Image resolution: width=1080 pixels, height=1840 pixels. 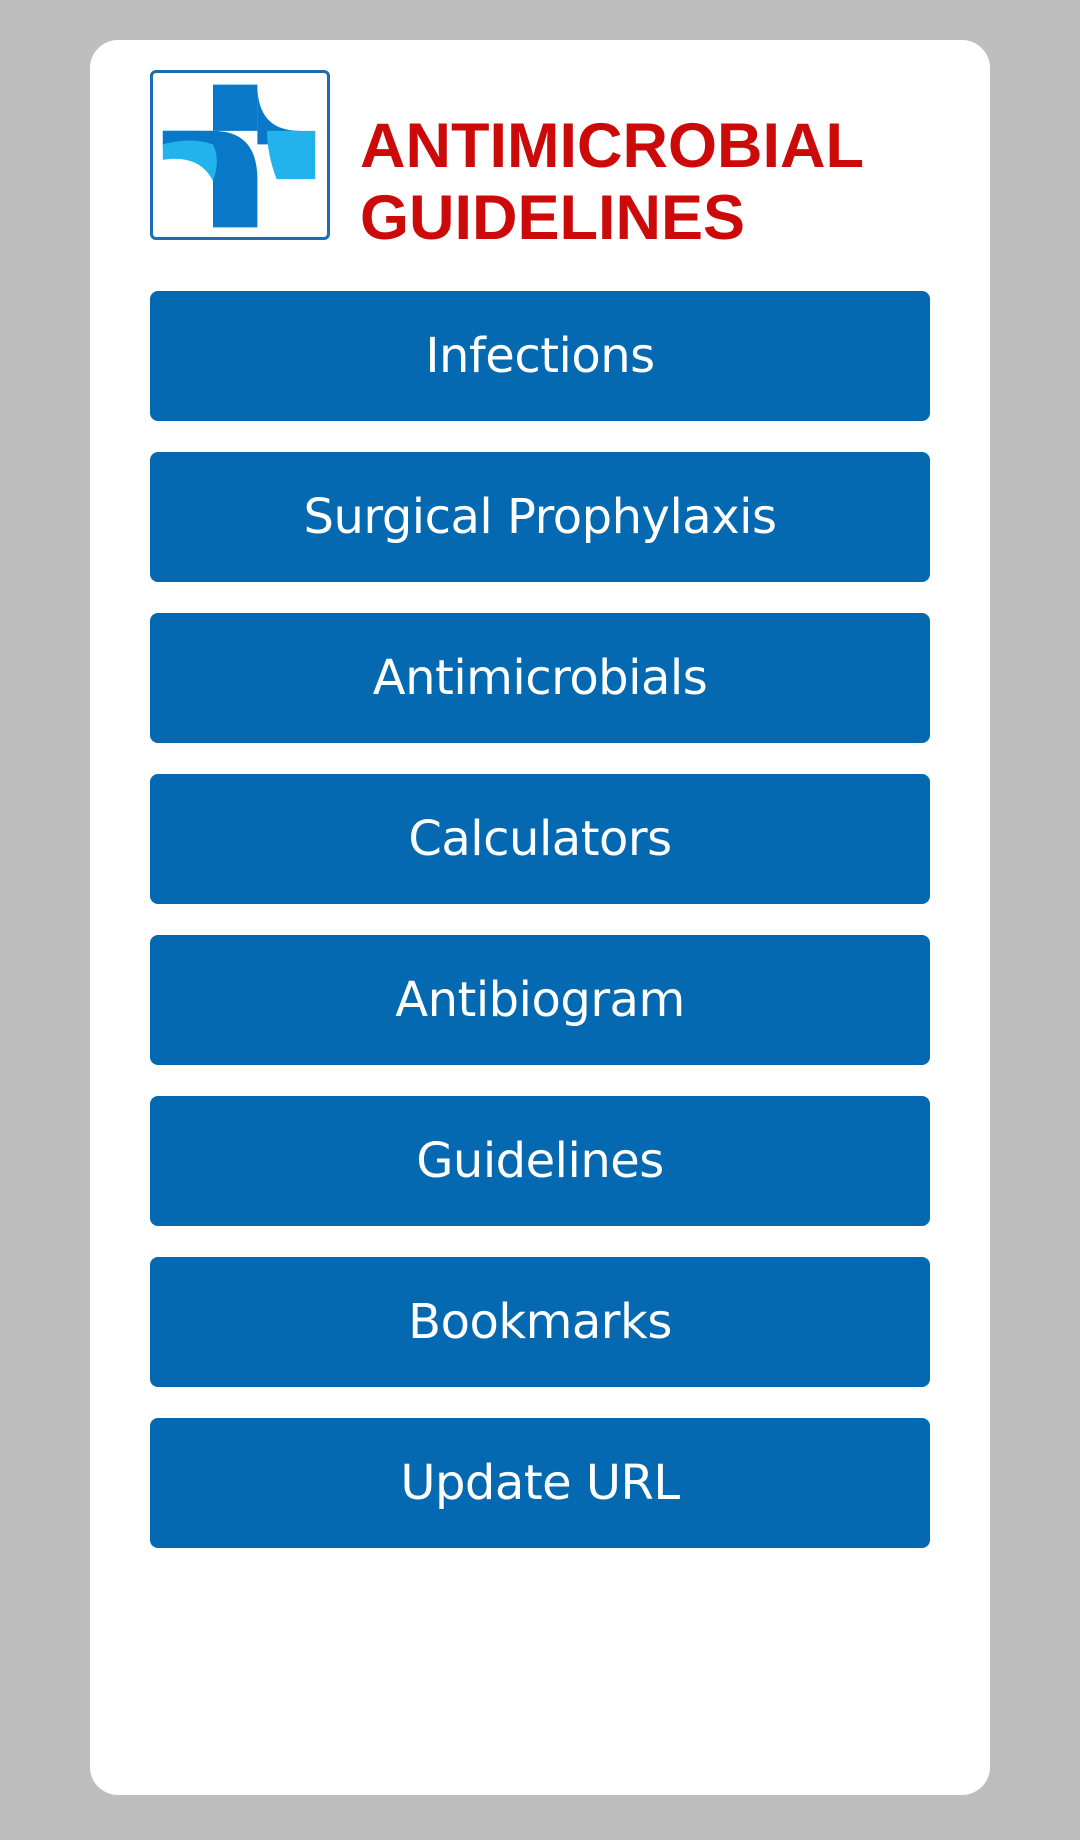 What do you see at coordinates (540, 1322) in the screenshot?
I see `bookmarks-button: Bookmarks` at bounding box center [540, 1322].